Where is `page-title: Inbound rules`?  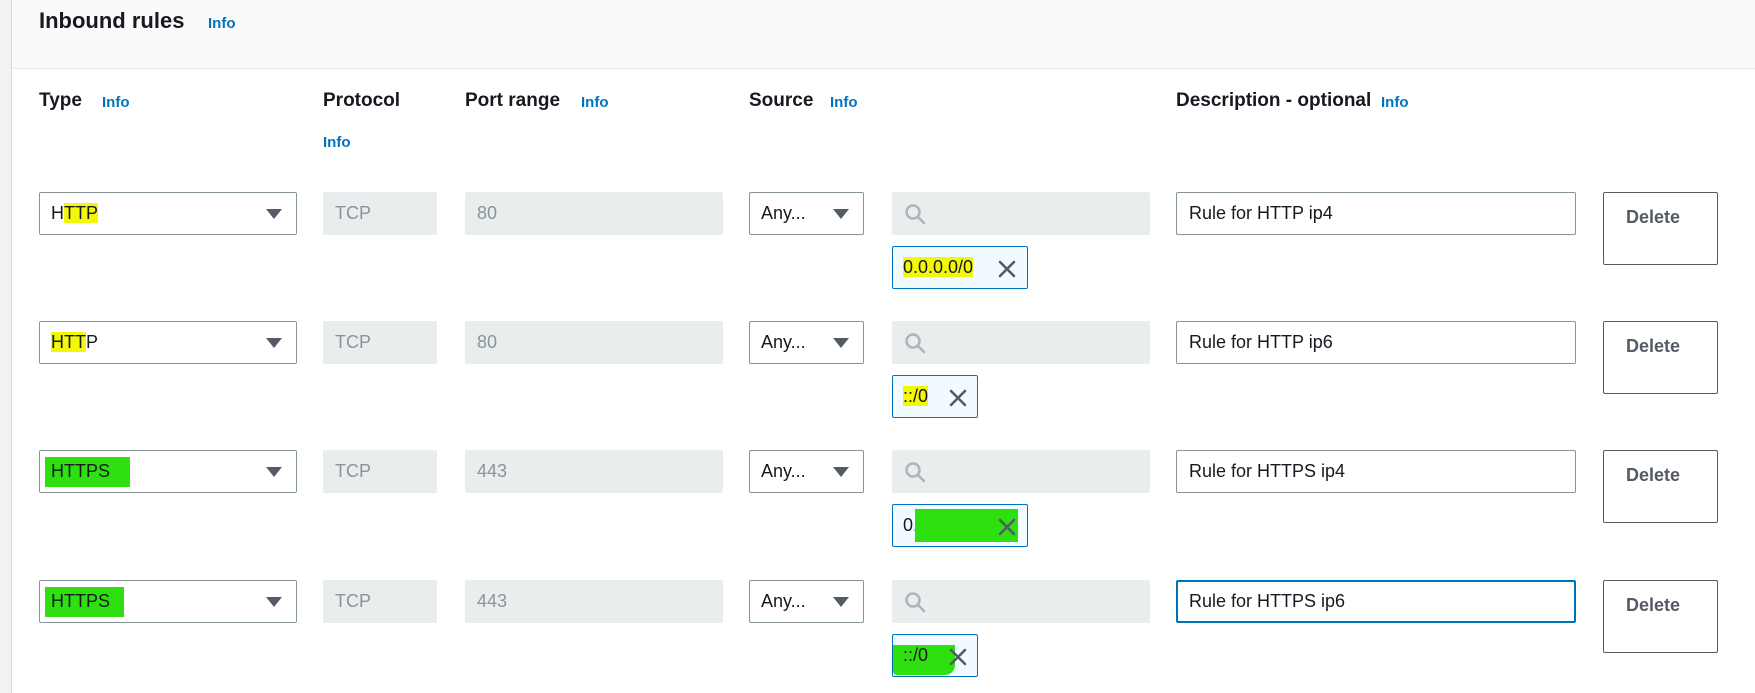 page-title: Inbound rules is located at coordinates (112, 20).